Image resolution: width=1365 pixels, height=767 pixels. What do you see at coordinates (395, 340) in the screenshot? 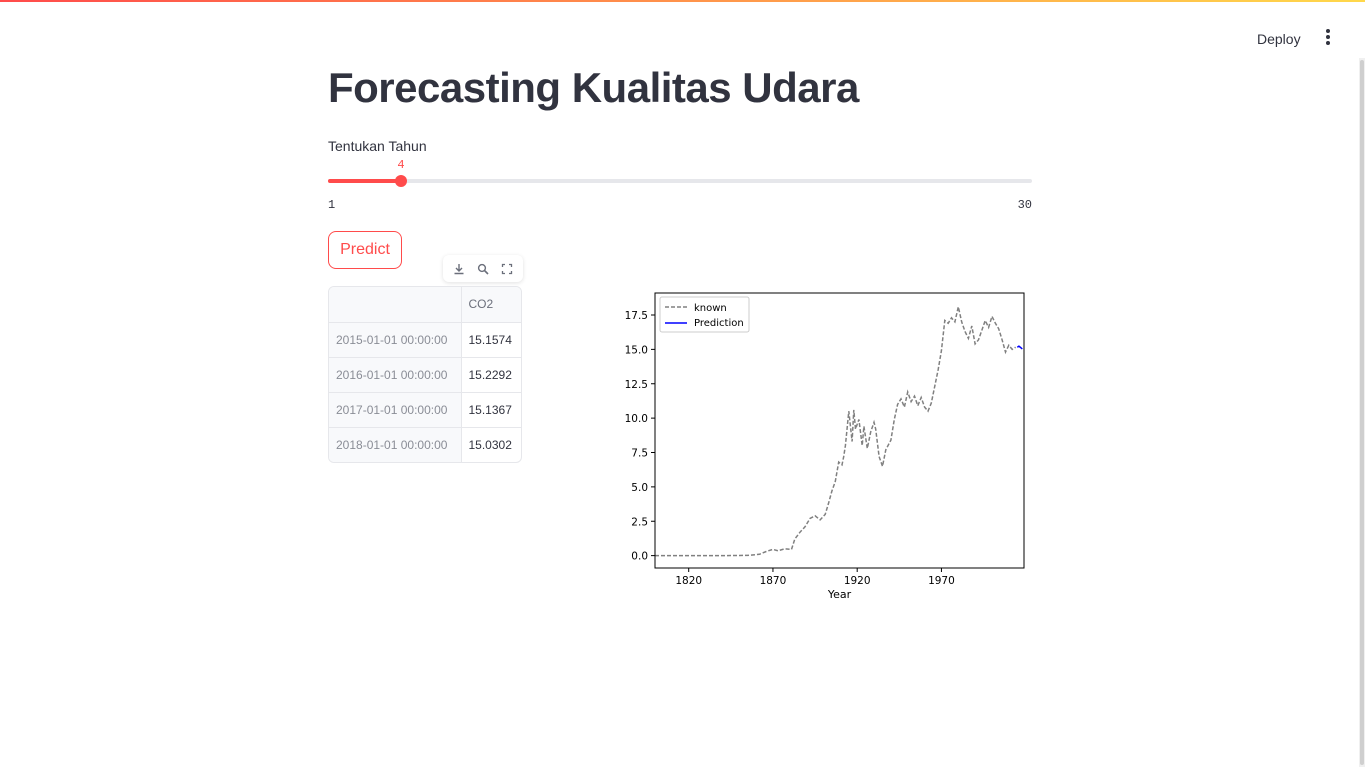
I see `row-index-cell: 2015-01-01 00:00:00` at bounding box center [395, 340].